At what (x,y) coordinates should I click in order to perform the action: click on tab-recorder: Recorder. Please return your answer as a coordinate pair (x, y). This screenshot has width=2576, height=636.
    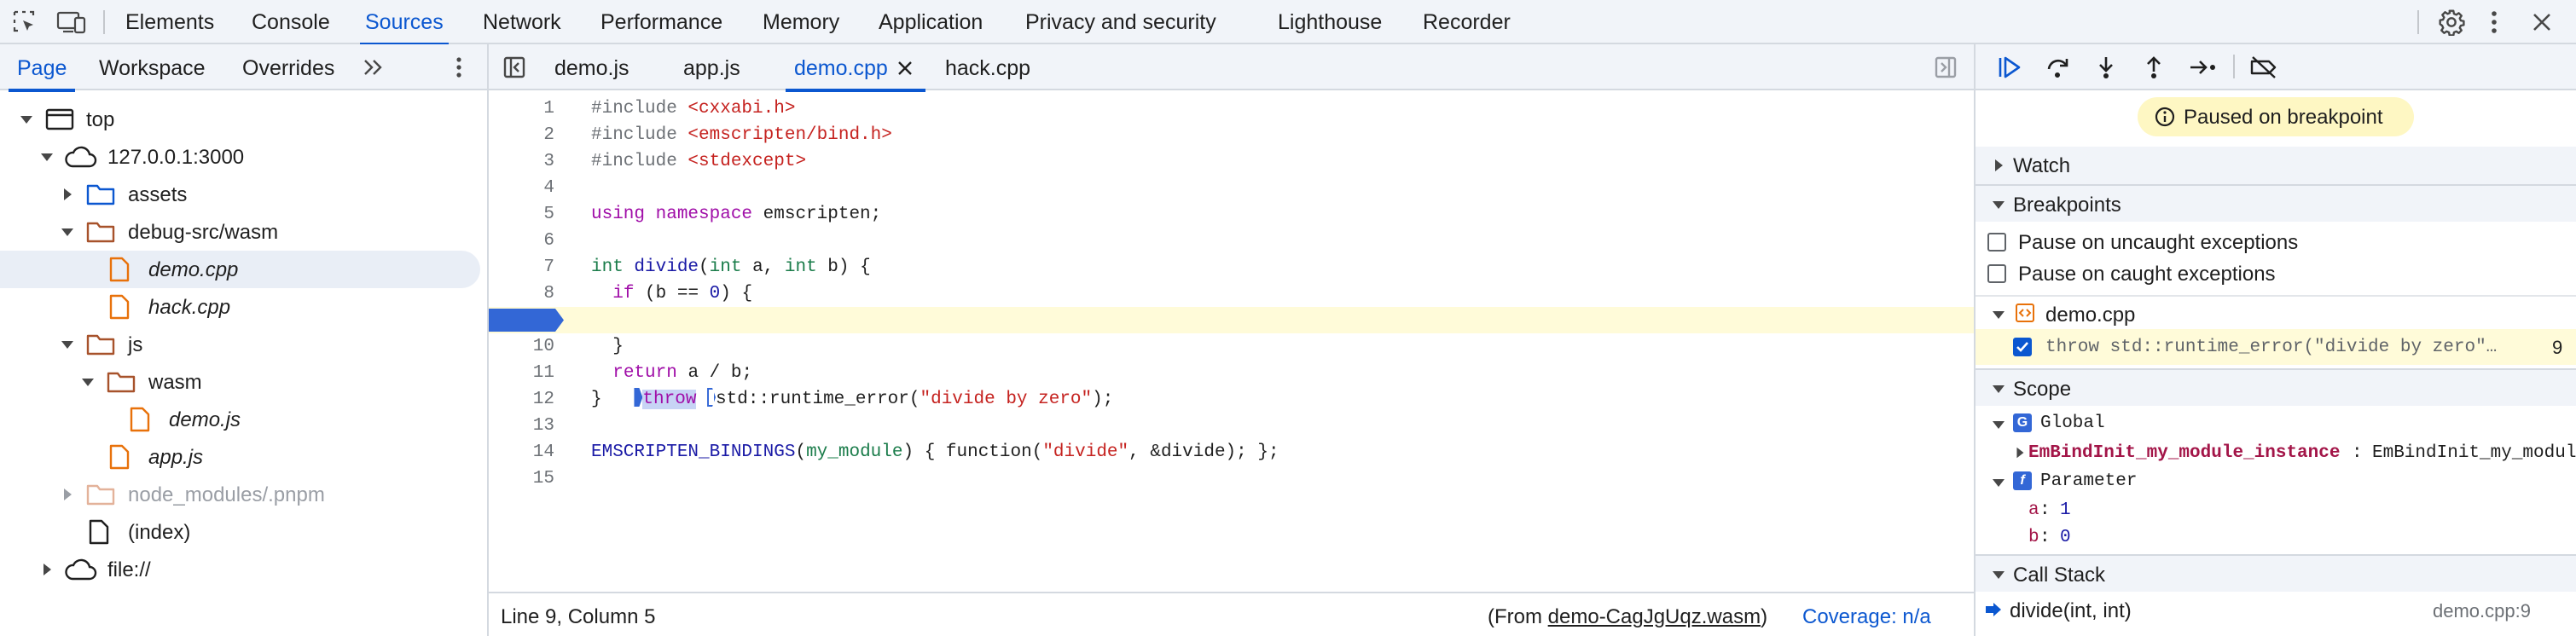
    Looking at the image, I should click on (1467, 22).